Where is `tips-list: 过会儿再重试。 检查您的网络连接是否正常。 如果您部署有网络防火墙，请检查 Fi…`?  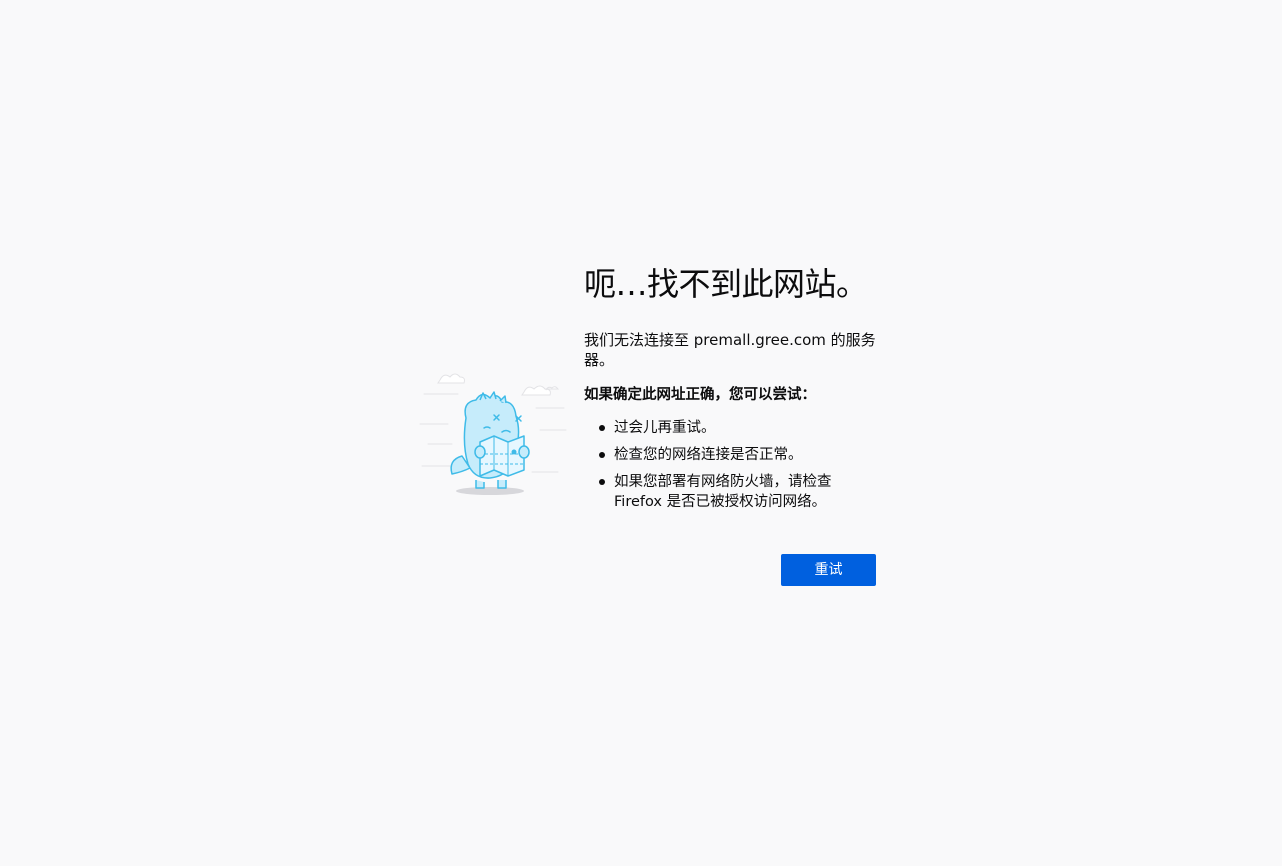
tips-list: 过会儿再重试。 检查您的网络连接是否正常。 如果您部署有网络防火墙，请检查 Fi… is located at coordinates (730, 465).